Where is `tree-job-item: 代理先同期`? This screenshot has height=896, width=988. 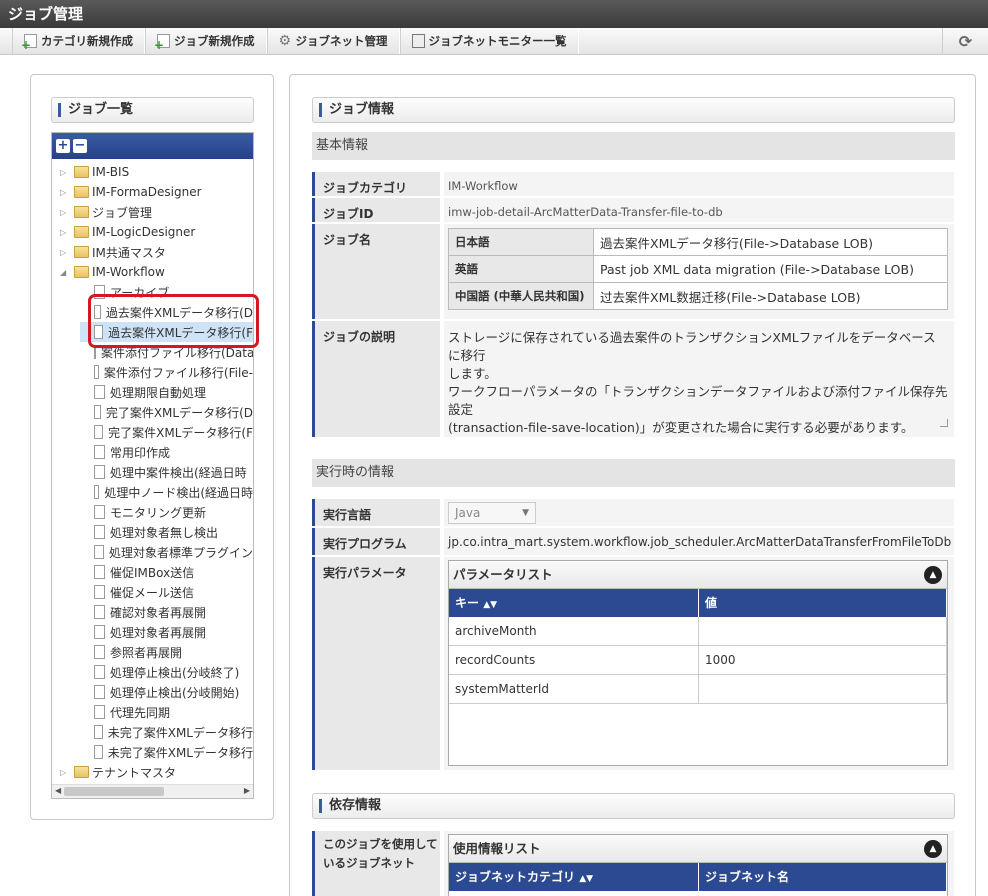
tree-job-item: 代理先同期 is located at coordinates (166, 712).